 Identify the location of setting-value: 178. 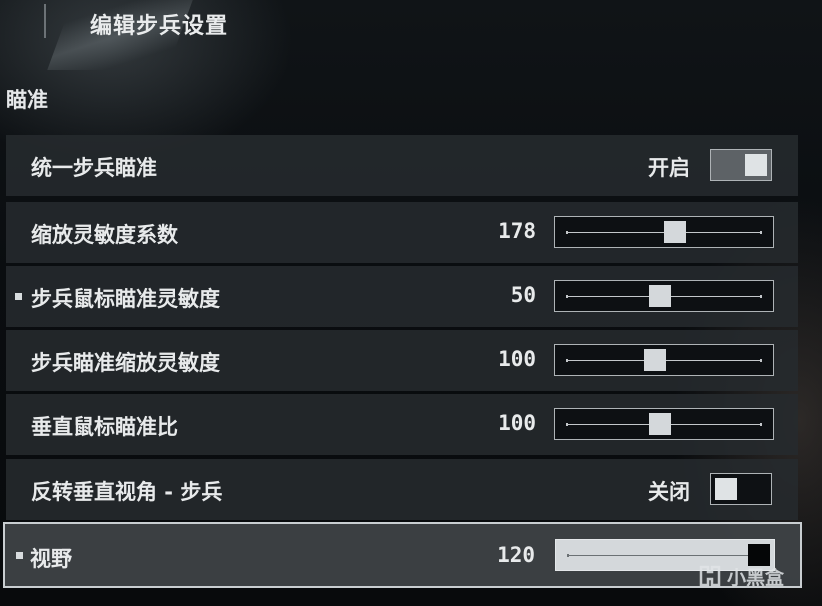
(517, 231).